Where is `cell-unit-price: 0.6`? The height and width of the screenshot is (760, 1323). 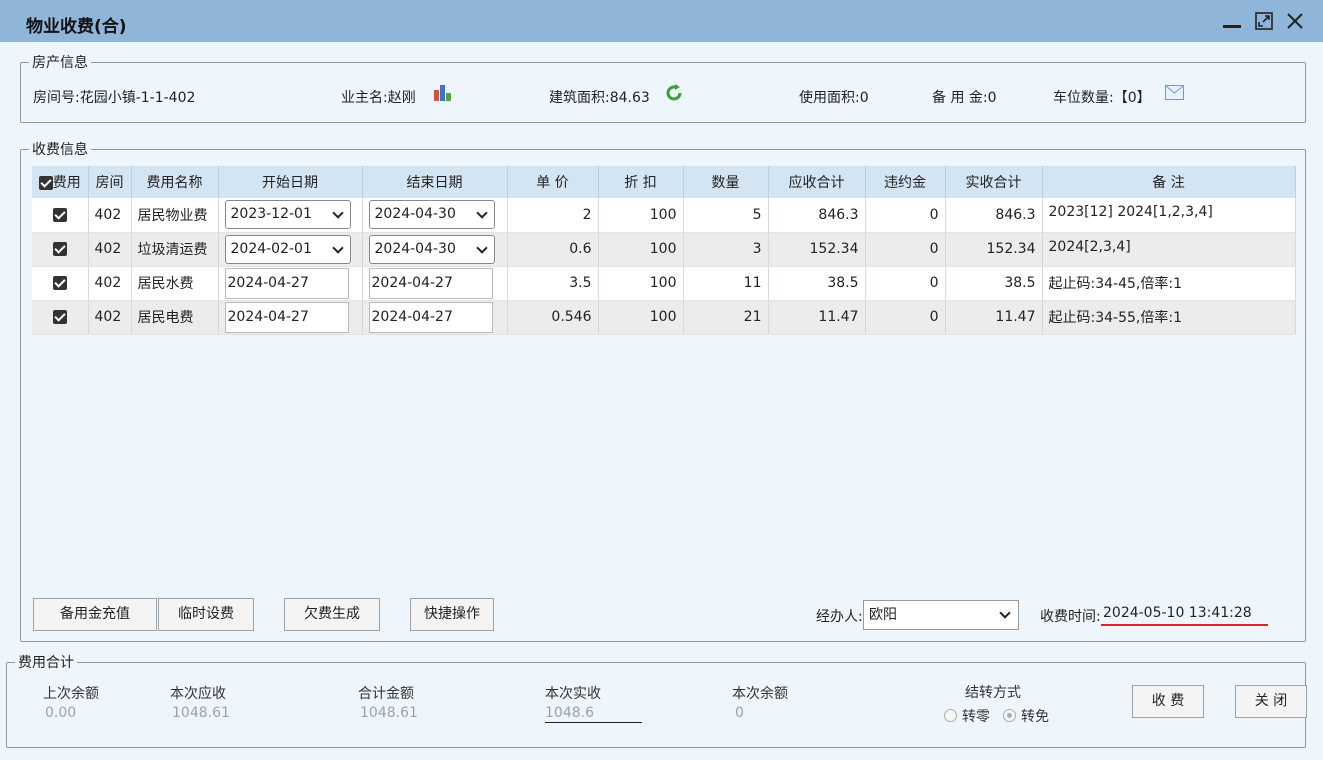 cell-unit-price: 0.6 is located at coordinates (553, 249).